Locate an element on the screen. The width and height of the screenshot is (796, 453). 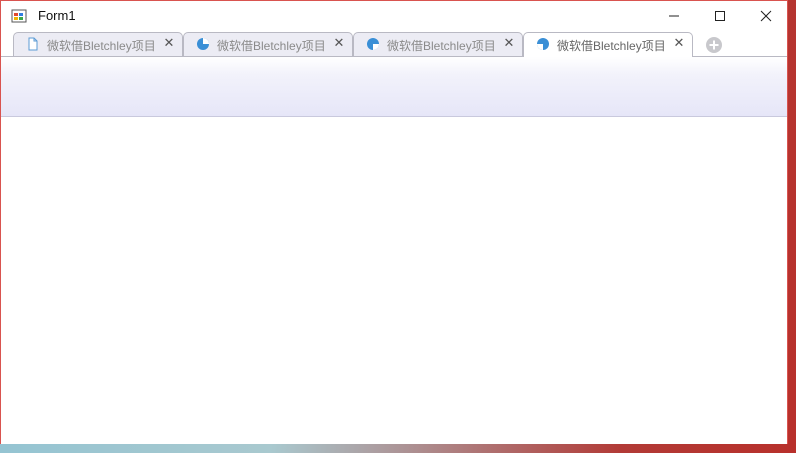
tab-1: 微软借Bletchley项目 ✕ is located at coordinates (98, 44).